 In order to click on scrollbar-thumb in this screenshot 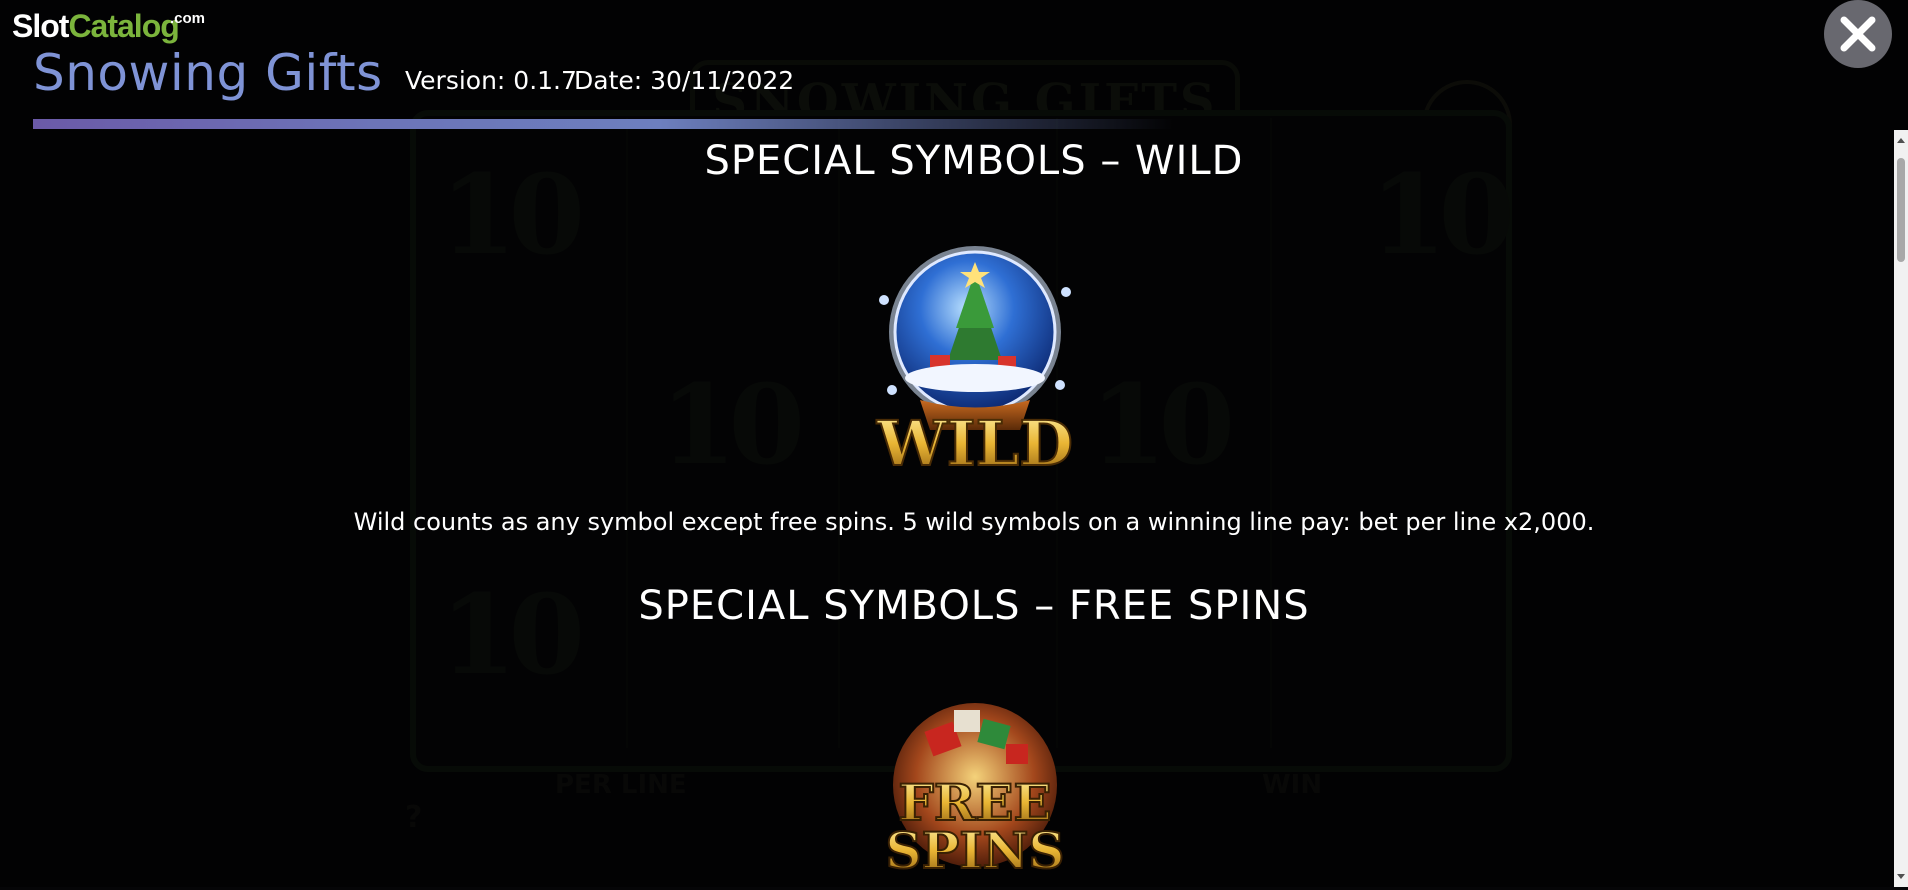, I will do `click(1901, 210)`.